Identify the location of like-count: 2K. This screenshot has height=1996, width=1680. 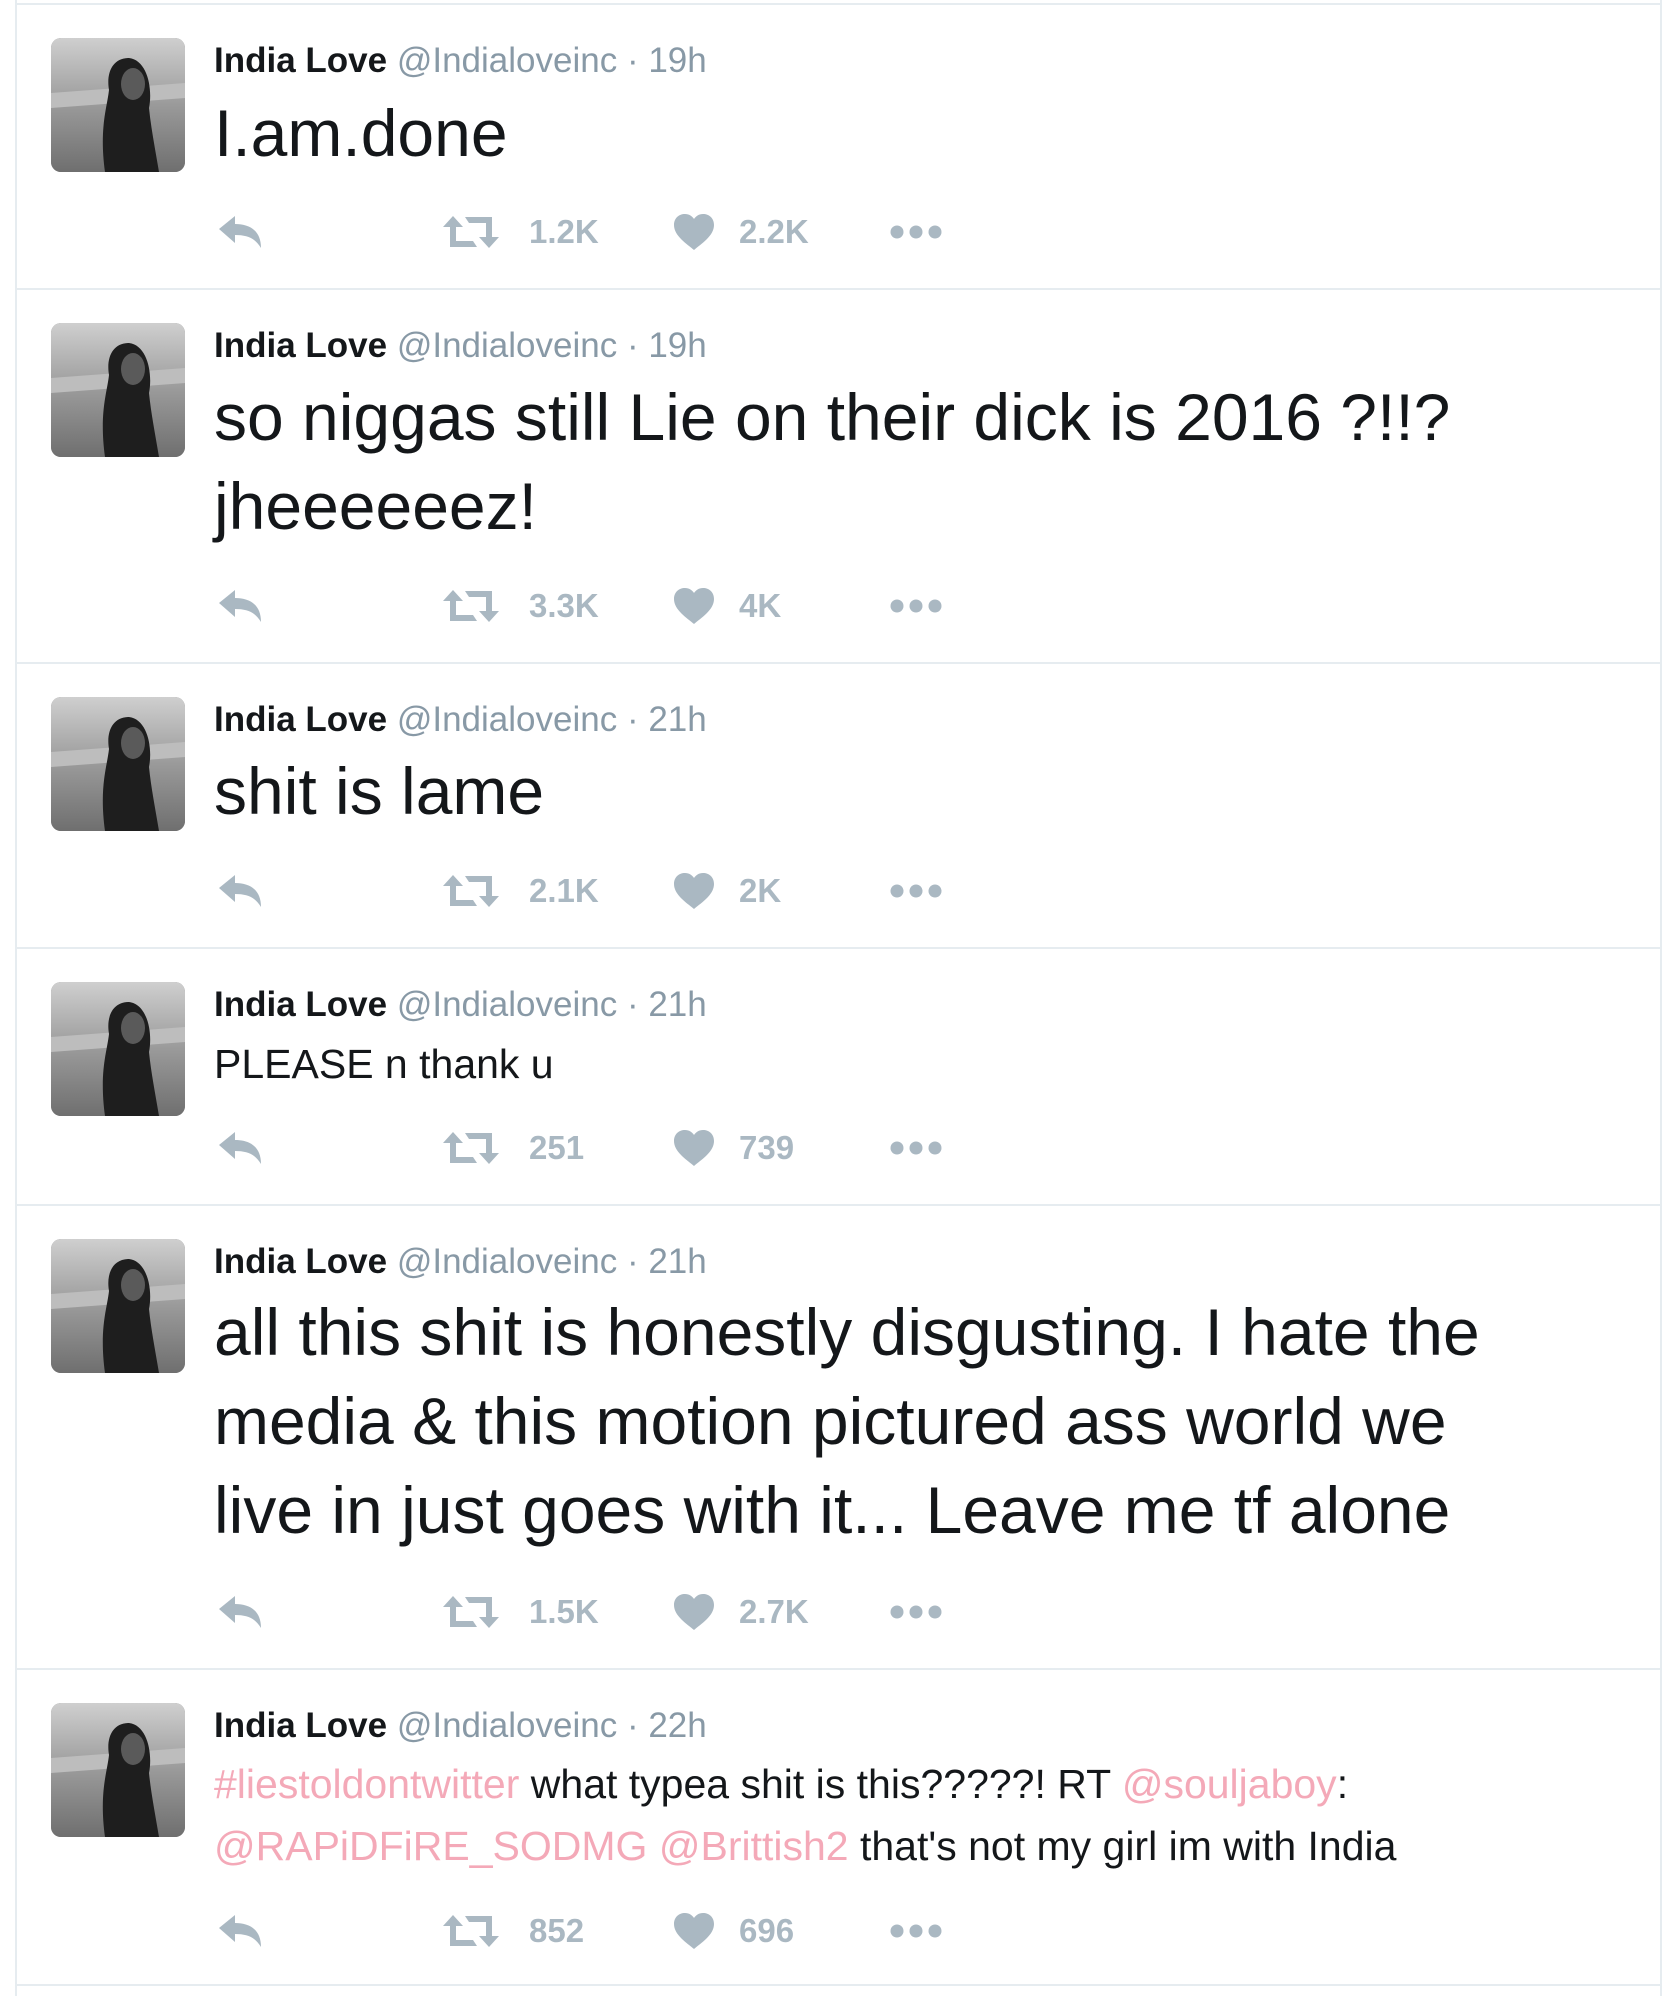
(760, 890).